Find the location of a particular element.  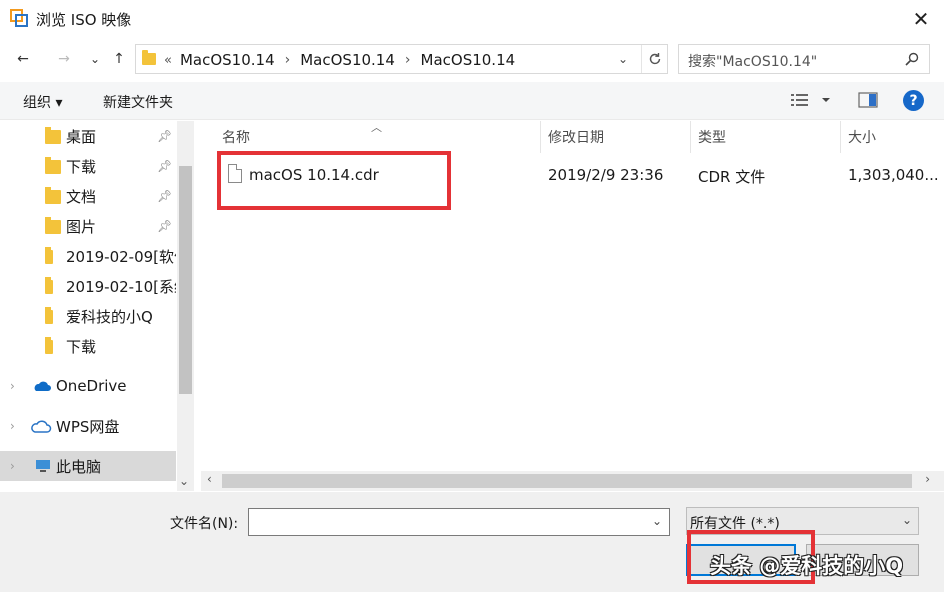

recent-locations-button: ⌄ is located at coordinates (95, 59).